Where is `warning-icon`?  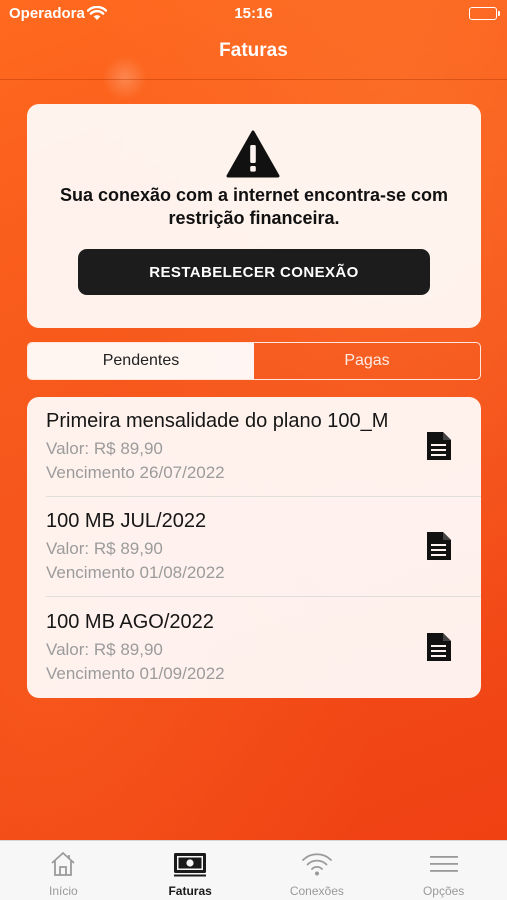 warning-icon is located at coordinates (253, 156).